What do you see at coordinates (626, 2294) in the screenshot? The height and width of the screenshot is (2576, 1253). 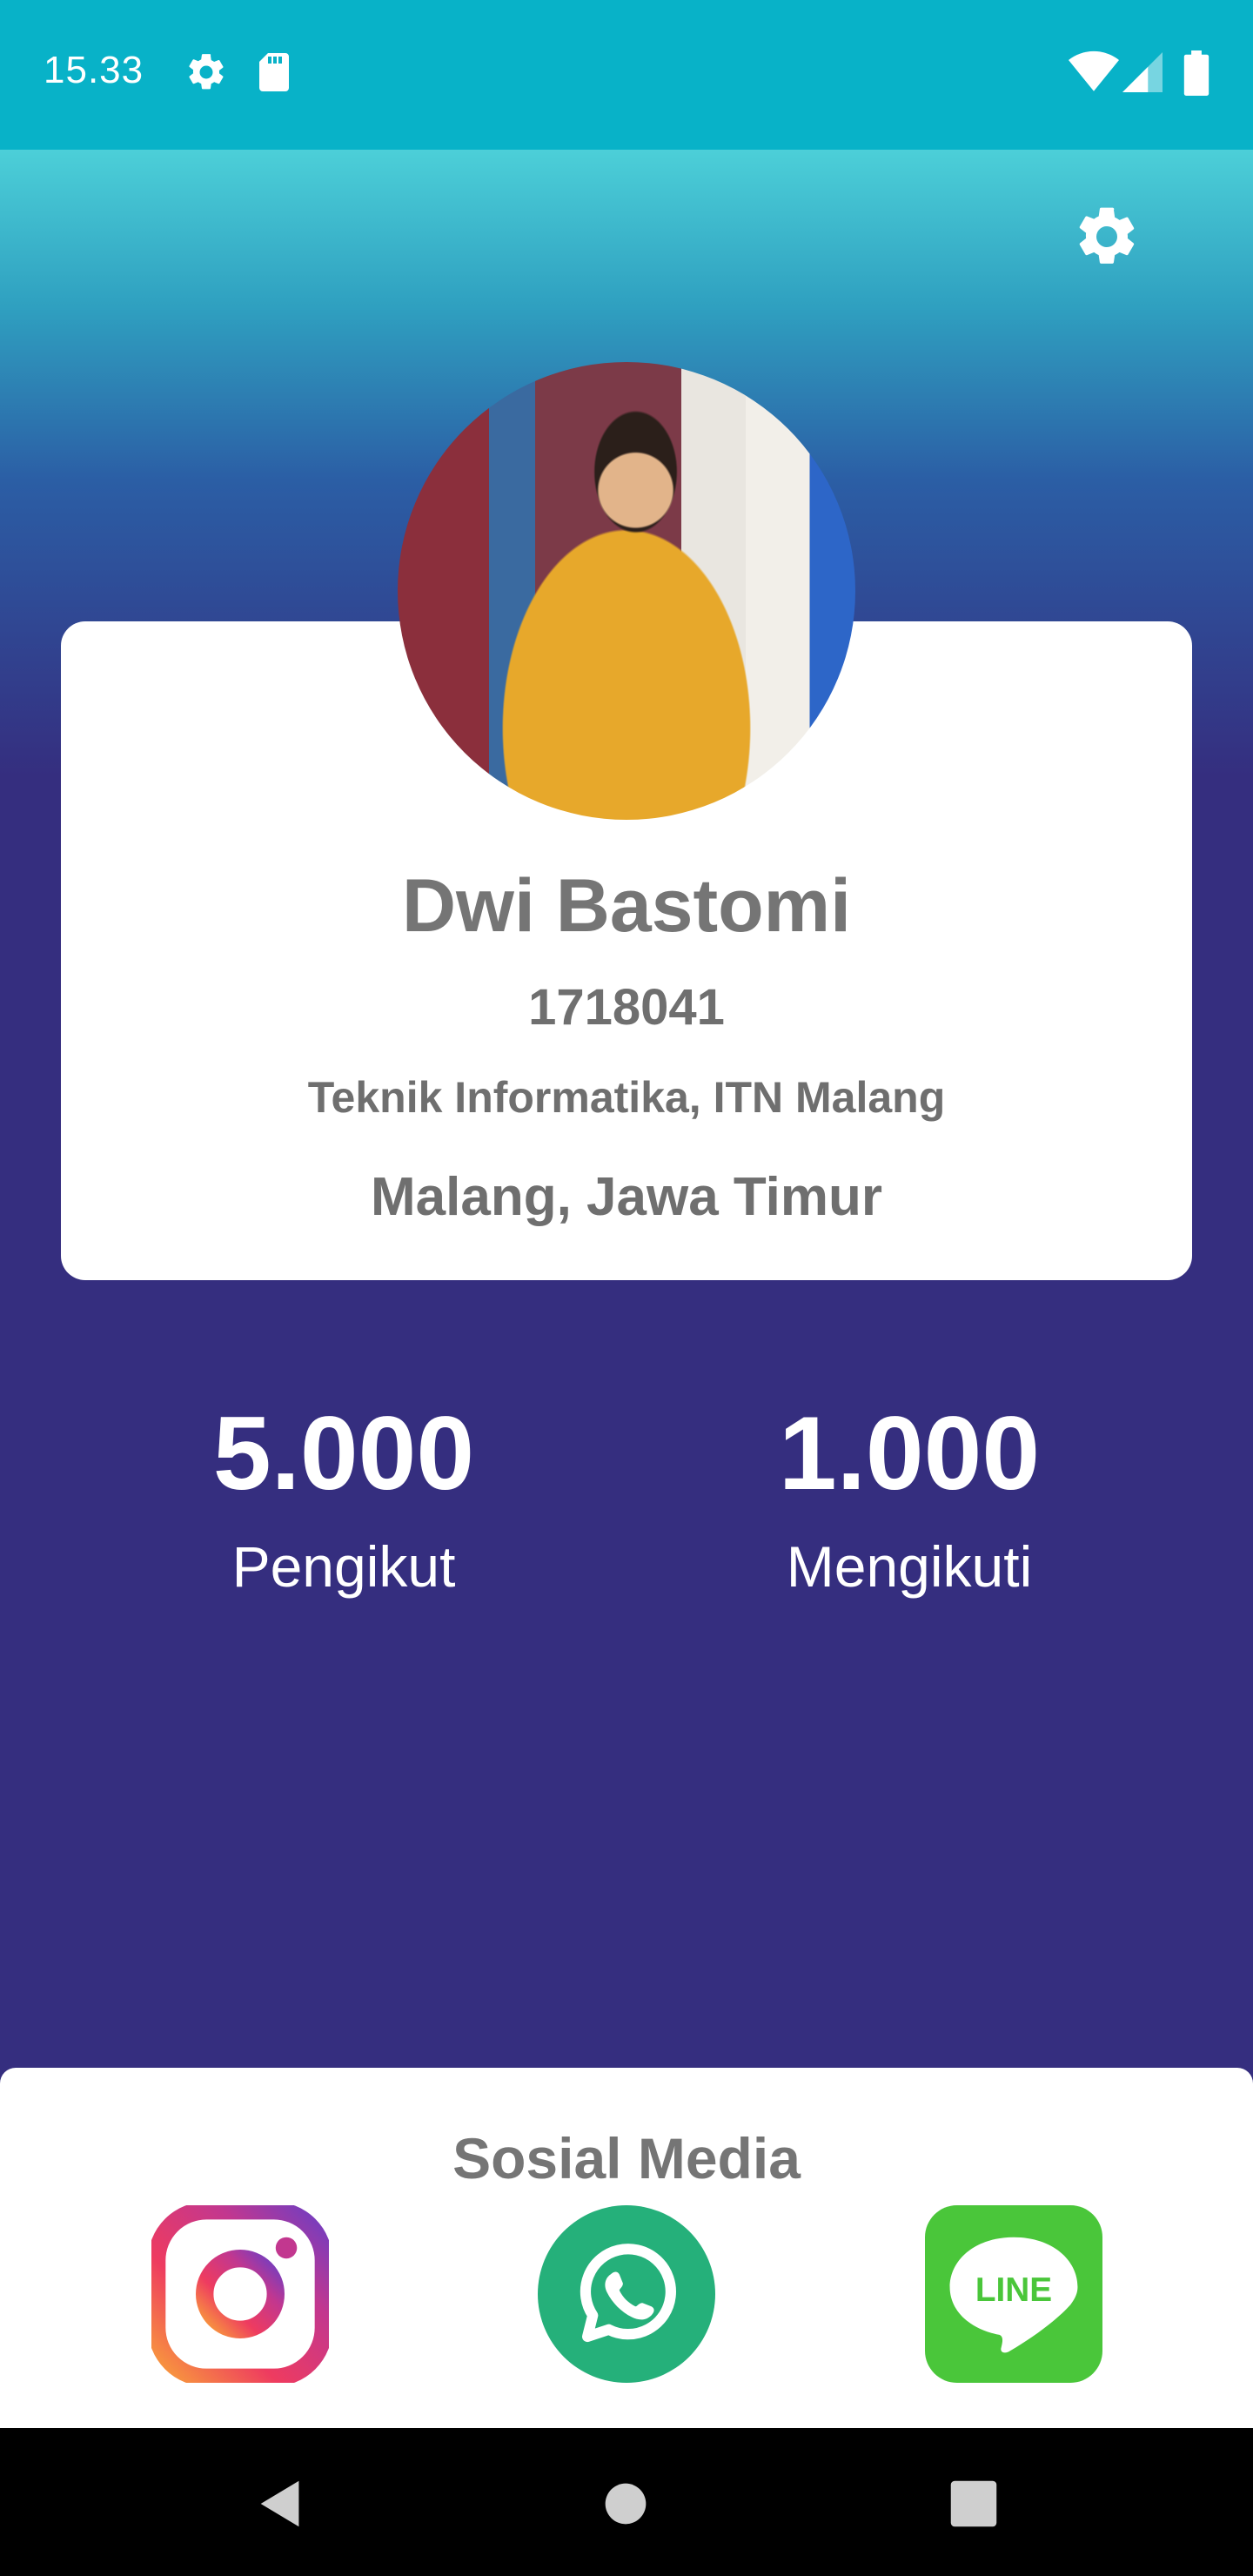 I see `whatsapp-icon` at bounding box center [626, 2294].